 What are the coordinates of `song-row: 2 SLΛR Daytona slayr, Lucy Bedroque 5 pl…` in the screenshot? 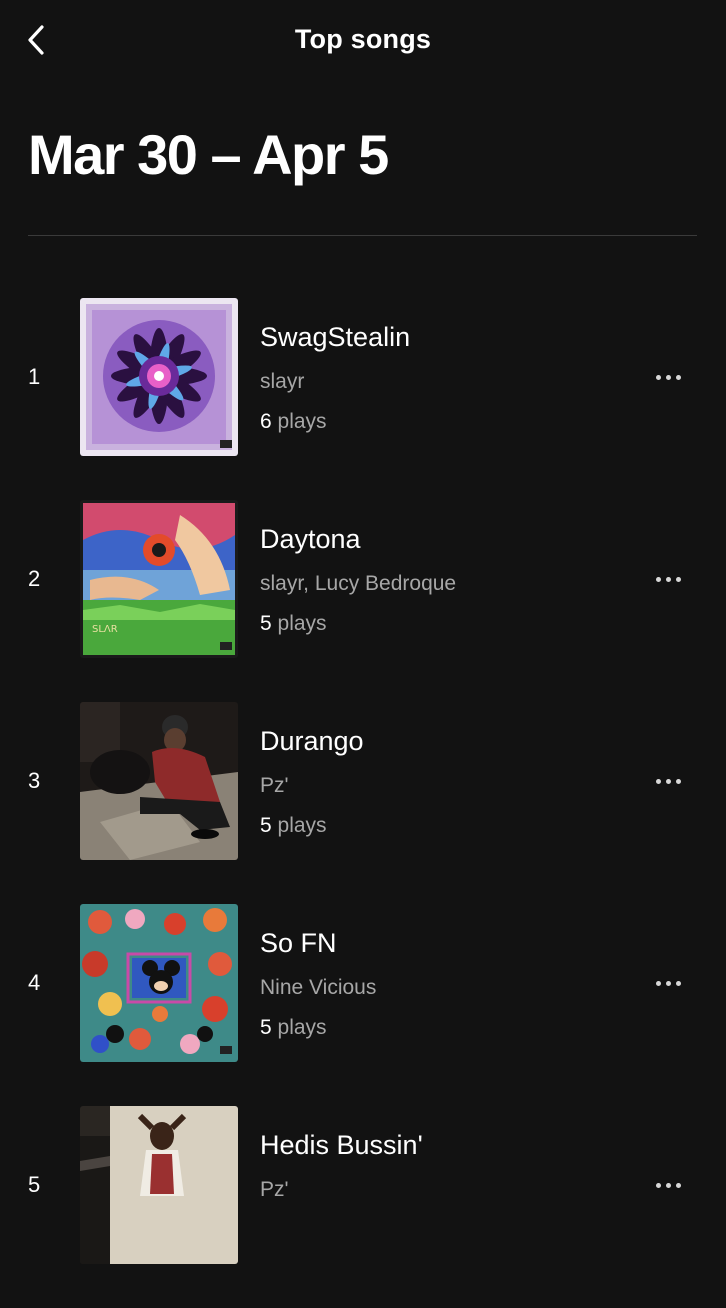 It's located at (363, 579).